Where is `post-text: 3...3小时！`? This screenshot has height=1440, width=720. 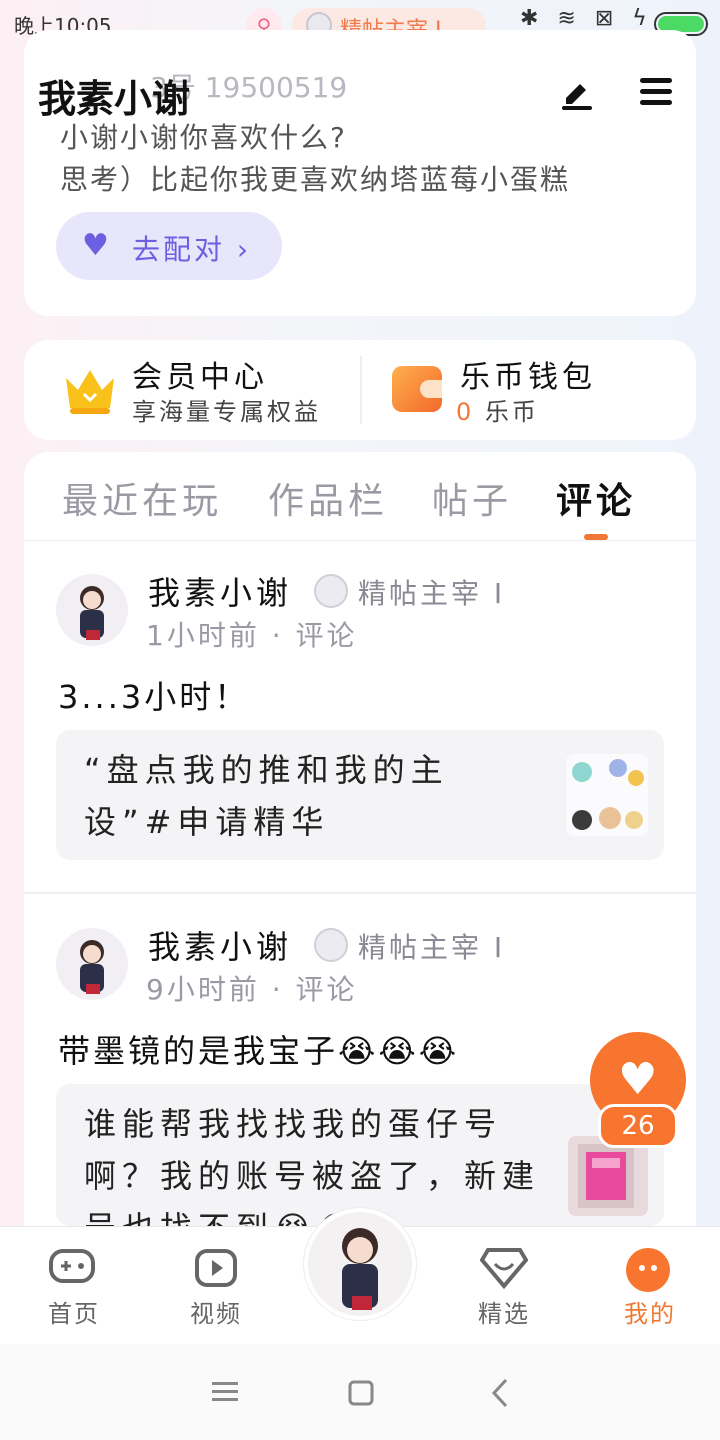
post-text: 3...3小时！ is located at coordinates (153, 695).